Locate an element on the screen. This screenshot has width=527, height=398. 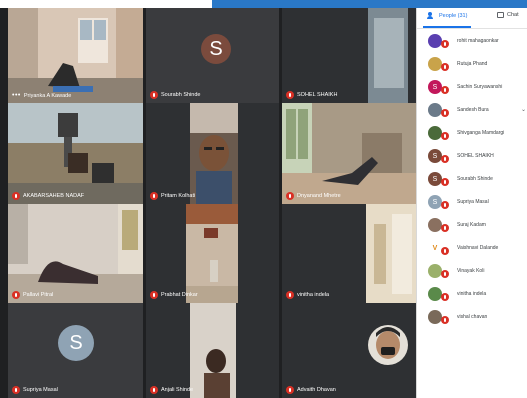
participant-row: S SOHEL SHAIKH is located at coordinates (472, 156).